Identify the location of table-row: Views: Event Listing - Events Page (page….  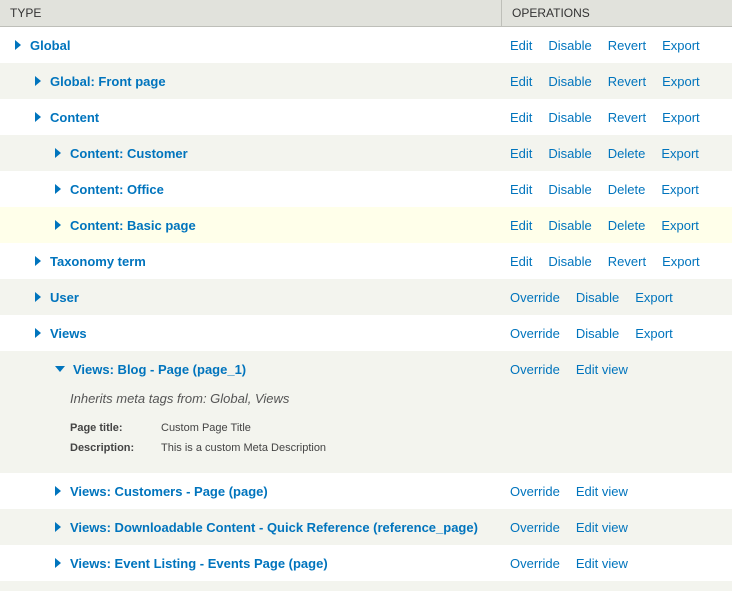
(366, 563).